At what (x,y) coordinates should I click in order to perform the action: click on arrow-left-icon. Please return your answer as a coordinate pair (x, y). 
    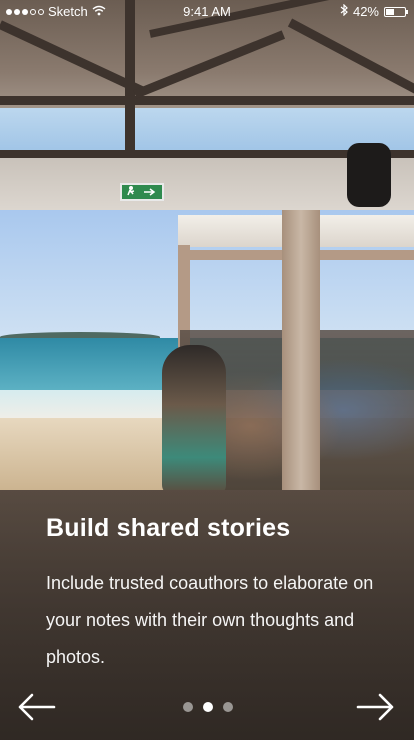
    Looking at the image, I should click on (37, 707).